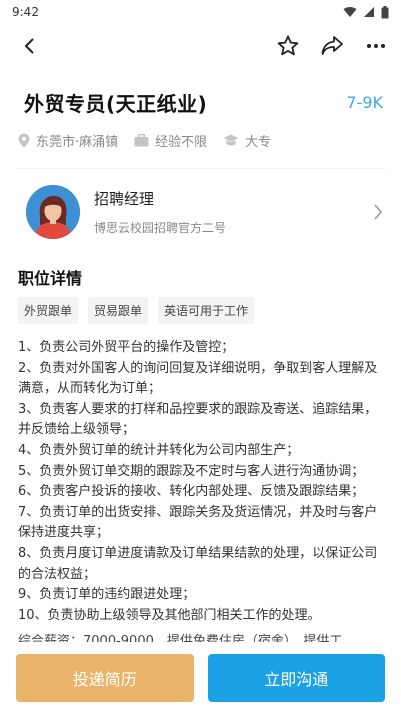  I want to click on description-line: 7、负责订单的出货安排、跟踪关务及货运情况，并及时与客户保持进度共享；, so click(198, 522).